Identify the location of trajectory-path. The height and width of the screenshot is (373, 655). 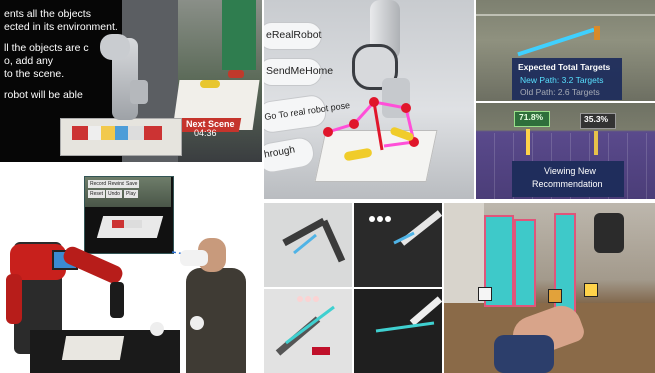
(371, 124).